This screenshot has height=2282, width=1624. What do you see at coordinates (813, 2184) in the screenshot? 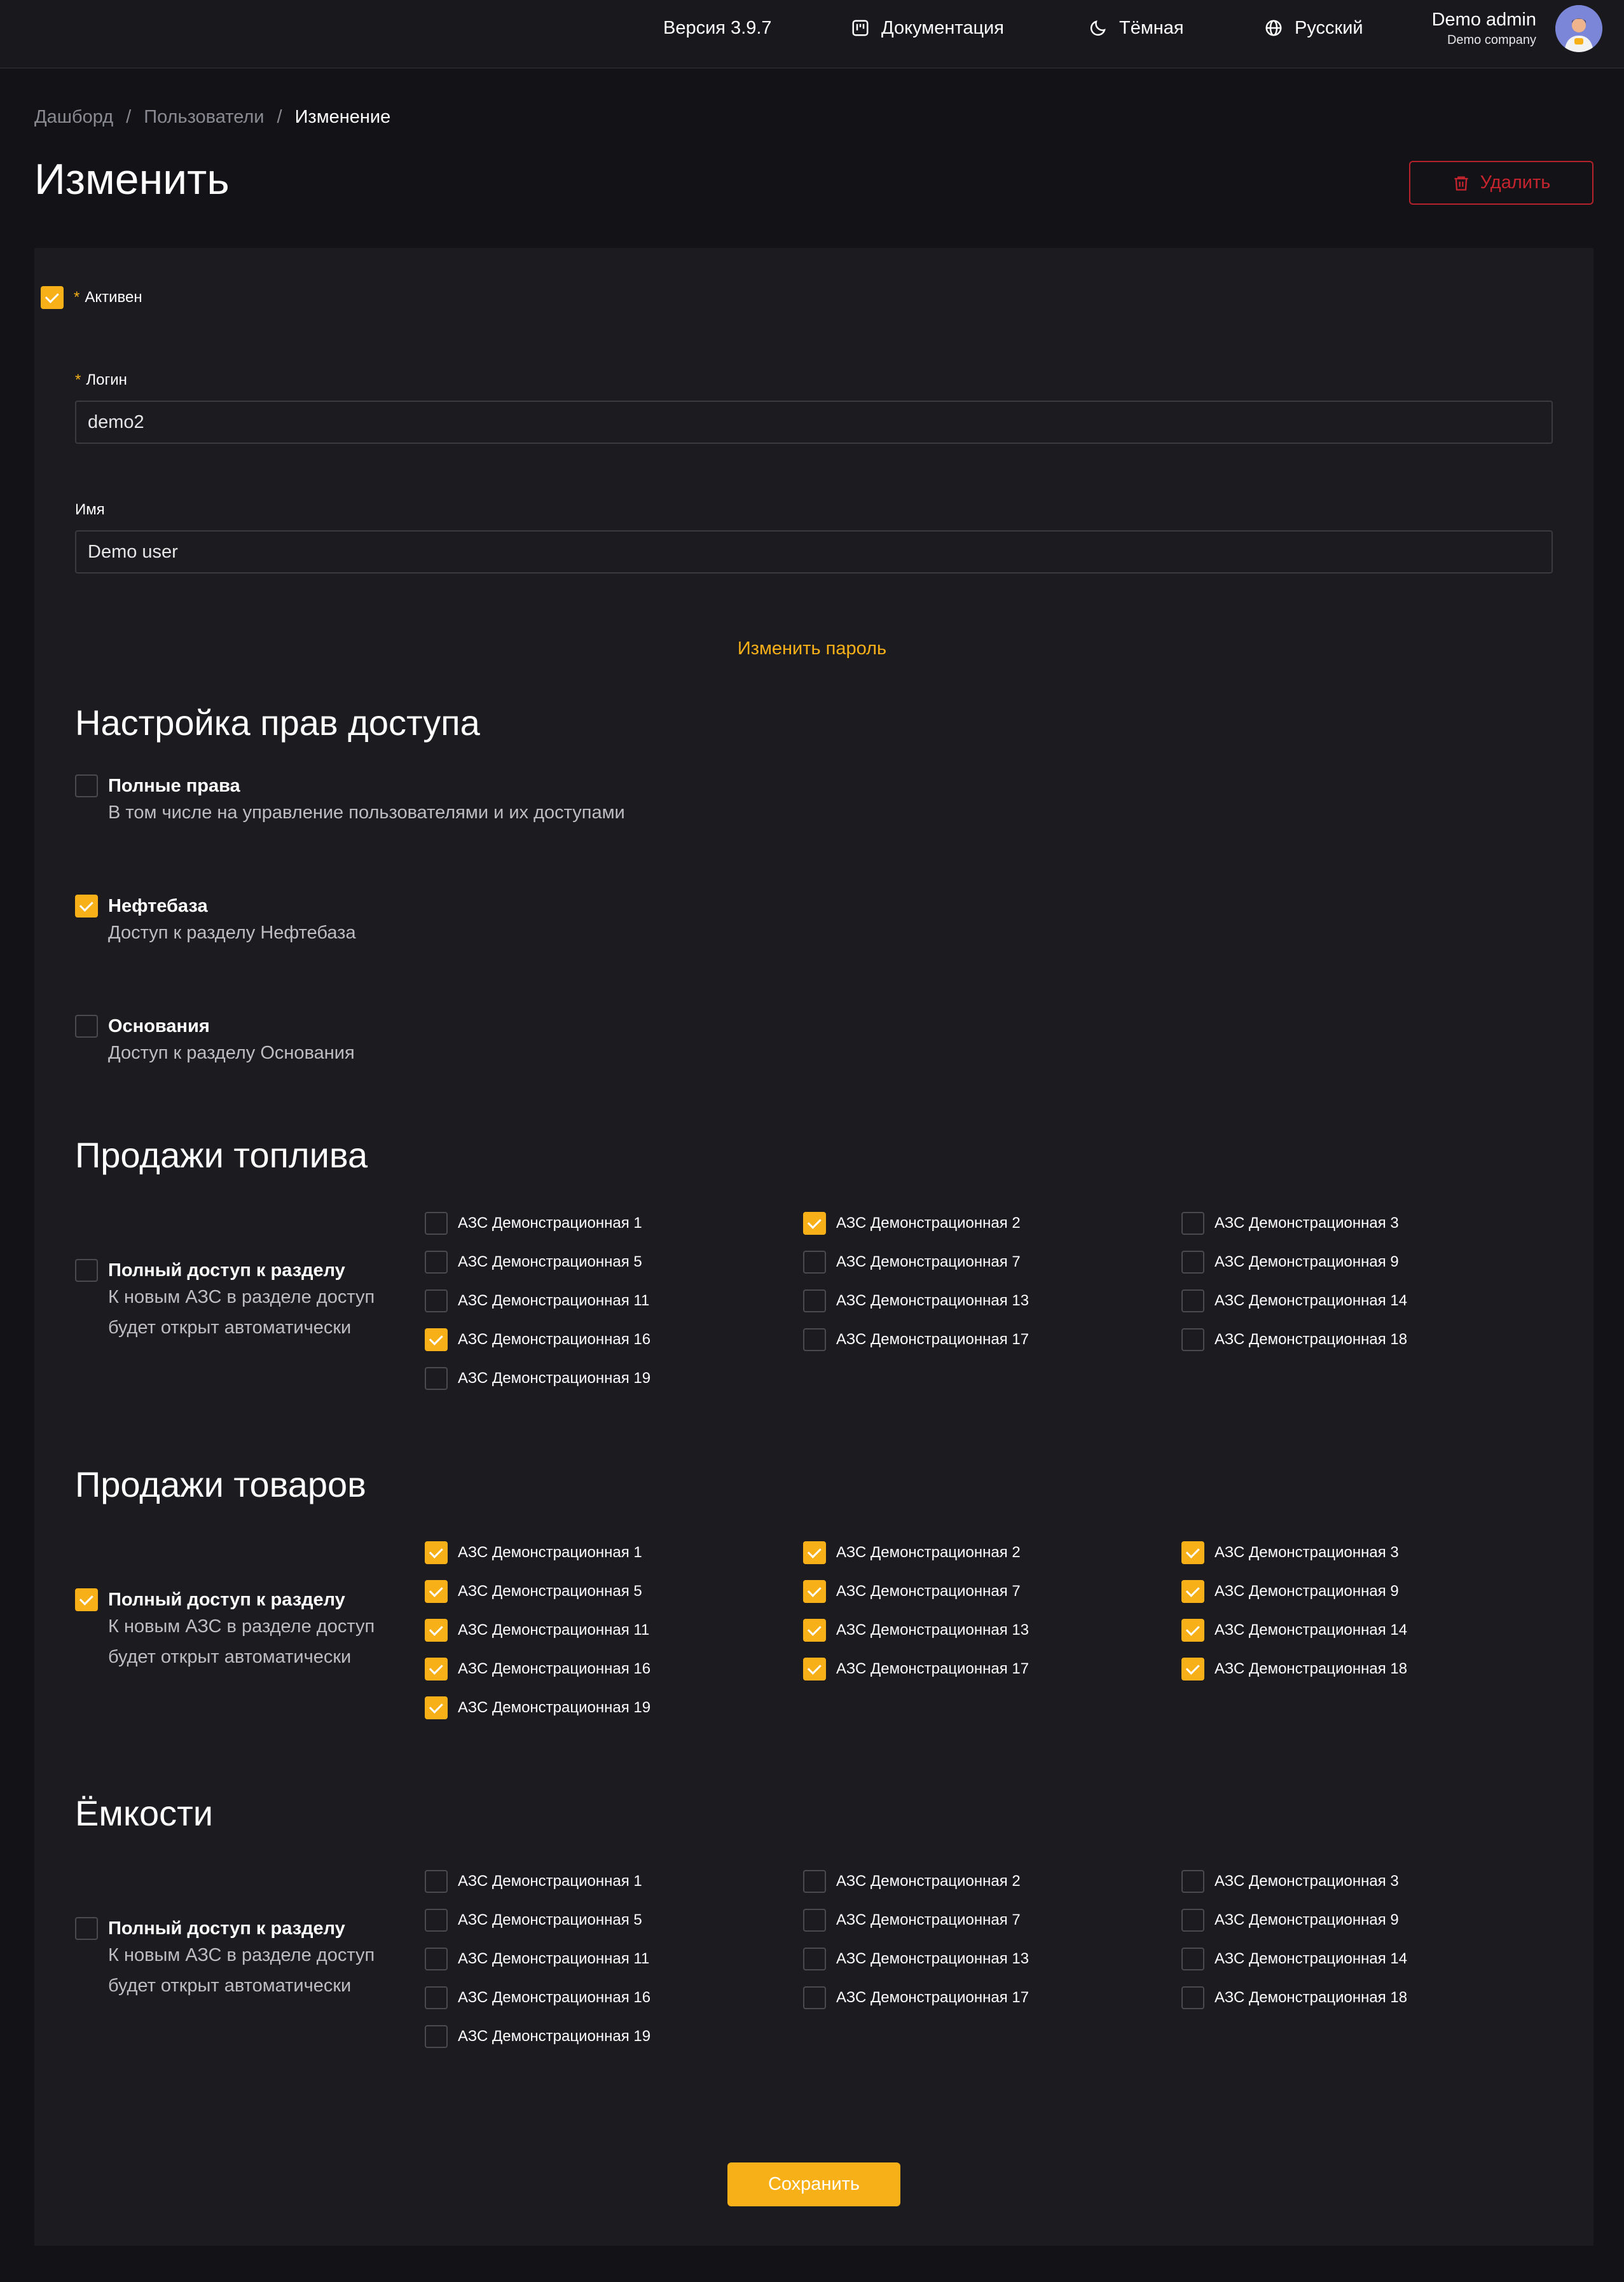
I see `save-button: Сохранить` at bounding box center [813, 2184].